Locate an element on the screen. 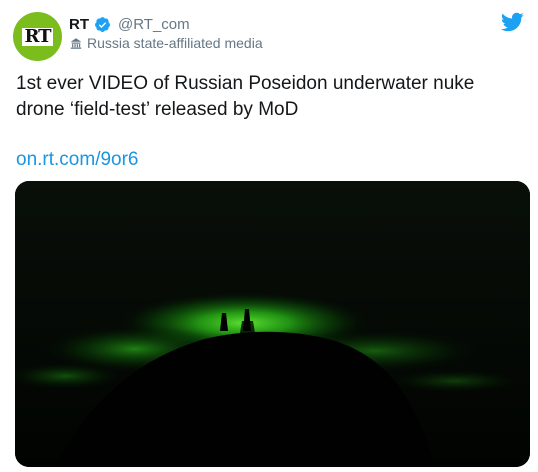 The width and height of the screenshot is (538, 472). tweet-header: RT @RT_com is located at coordinates (129, 24).